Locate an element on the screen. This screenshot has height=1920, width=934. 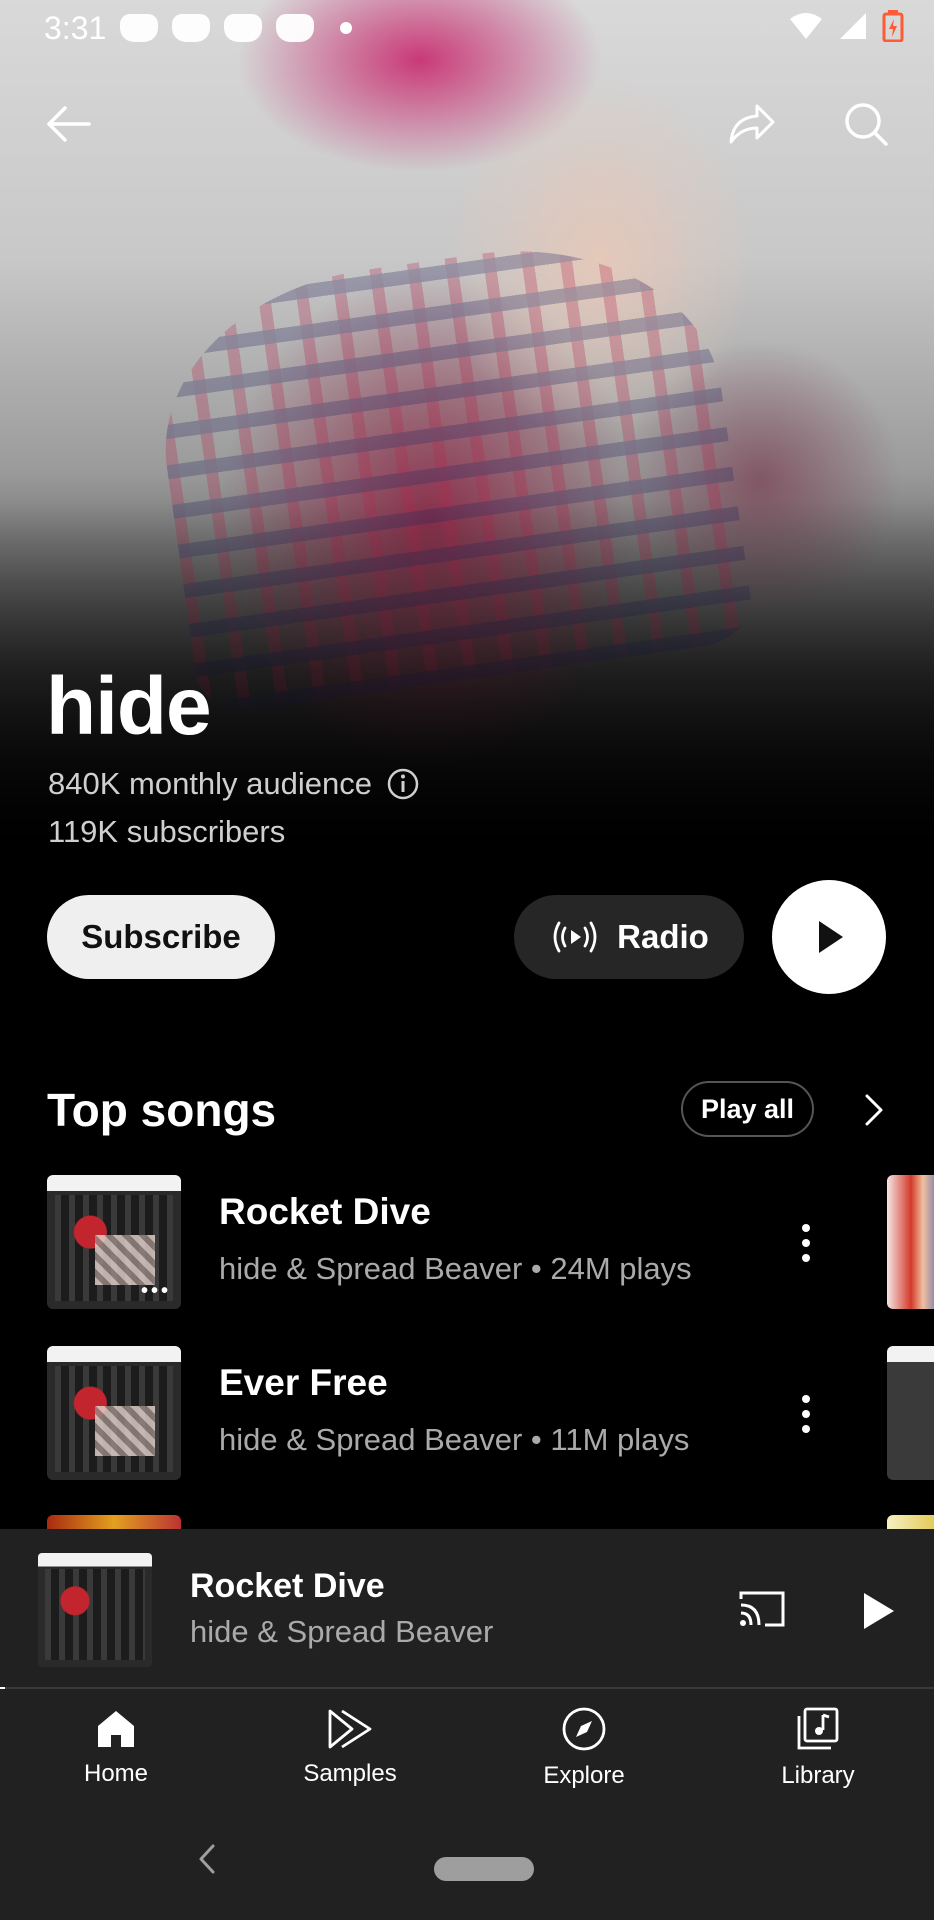
subscribe-button: Subscribe is located at coordinates (161, 937).